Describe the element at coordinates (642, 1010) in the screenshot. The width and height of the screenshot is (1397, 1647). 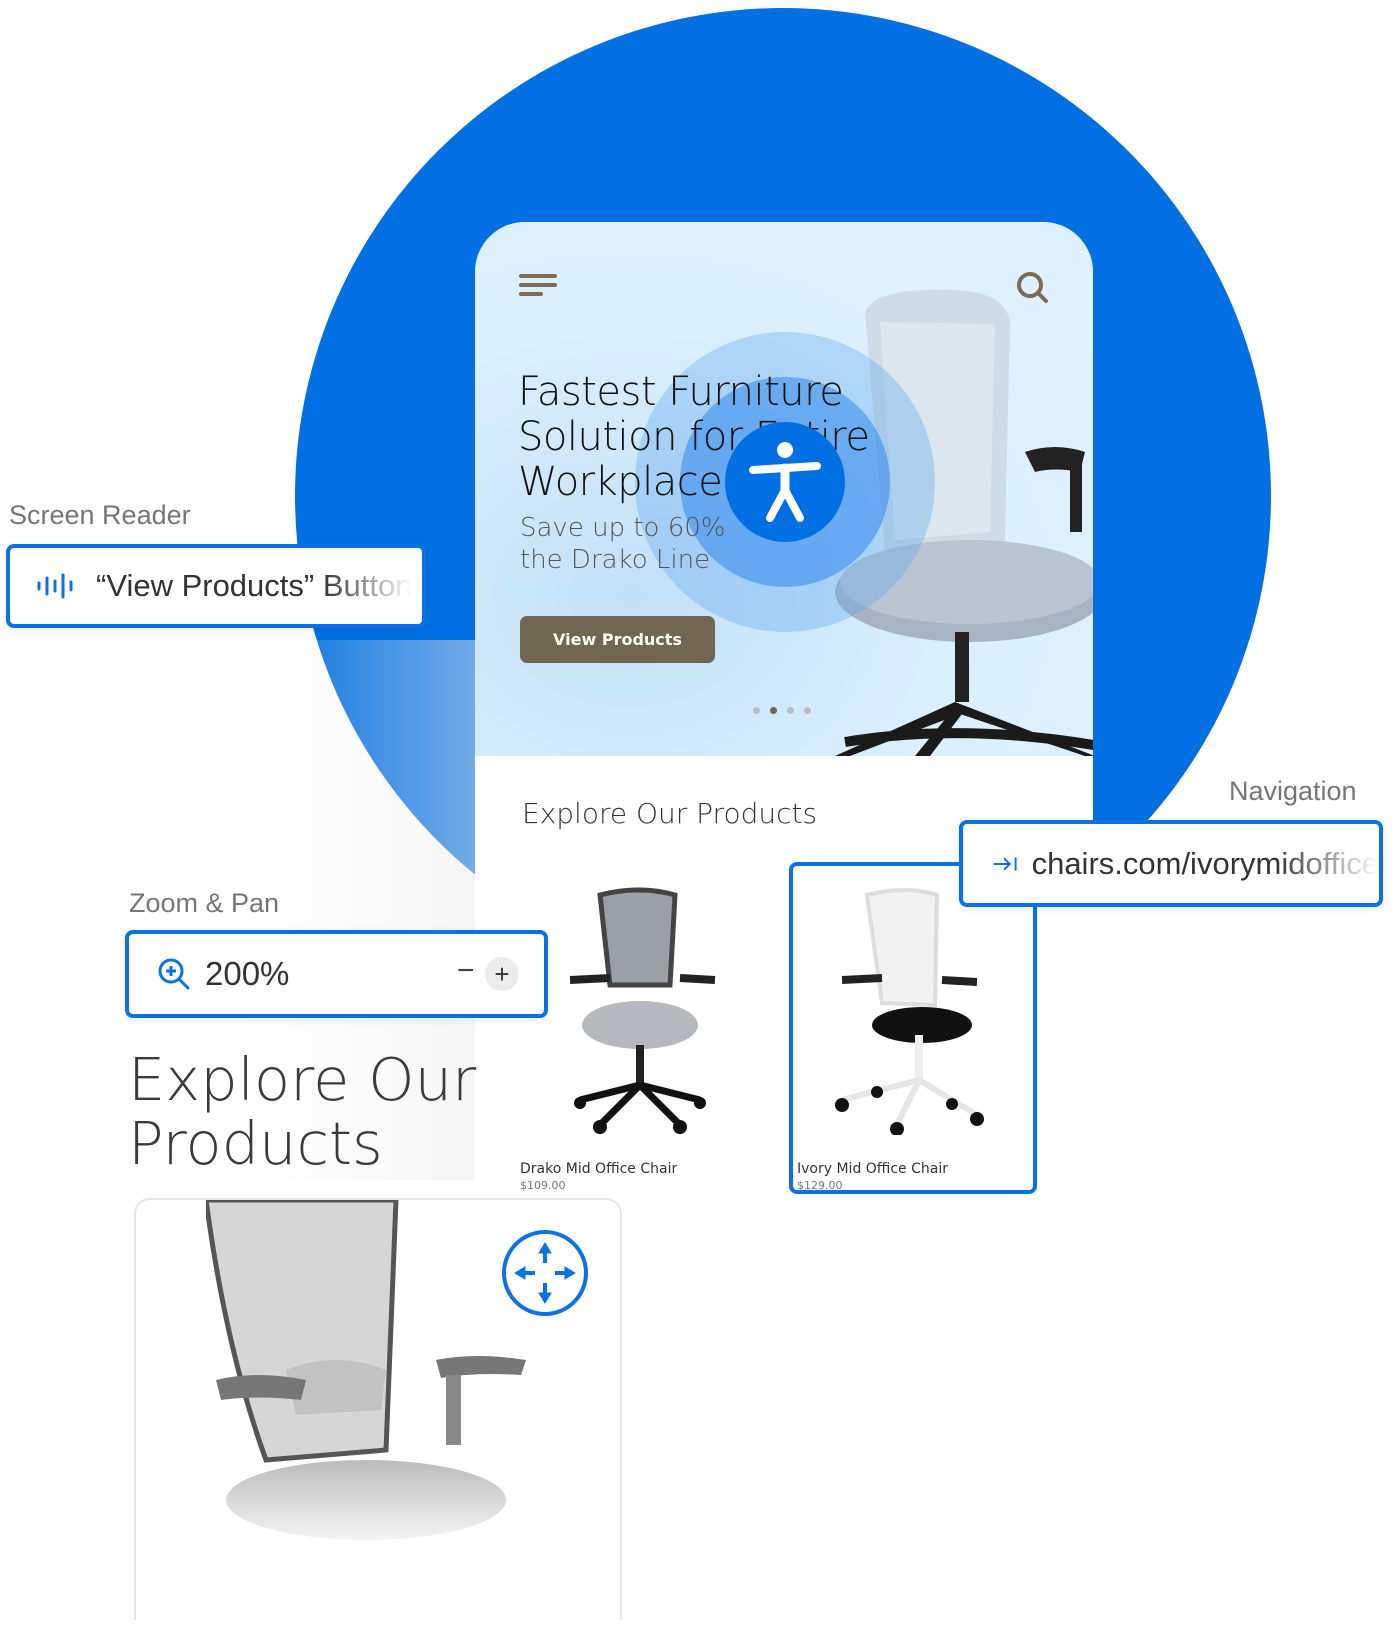
I see `drako-chair-image` at that location.